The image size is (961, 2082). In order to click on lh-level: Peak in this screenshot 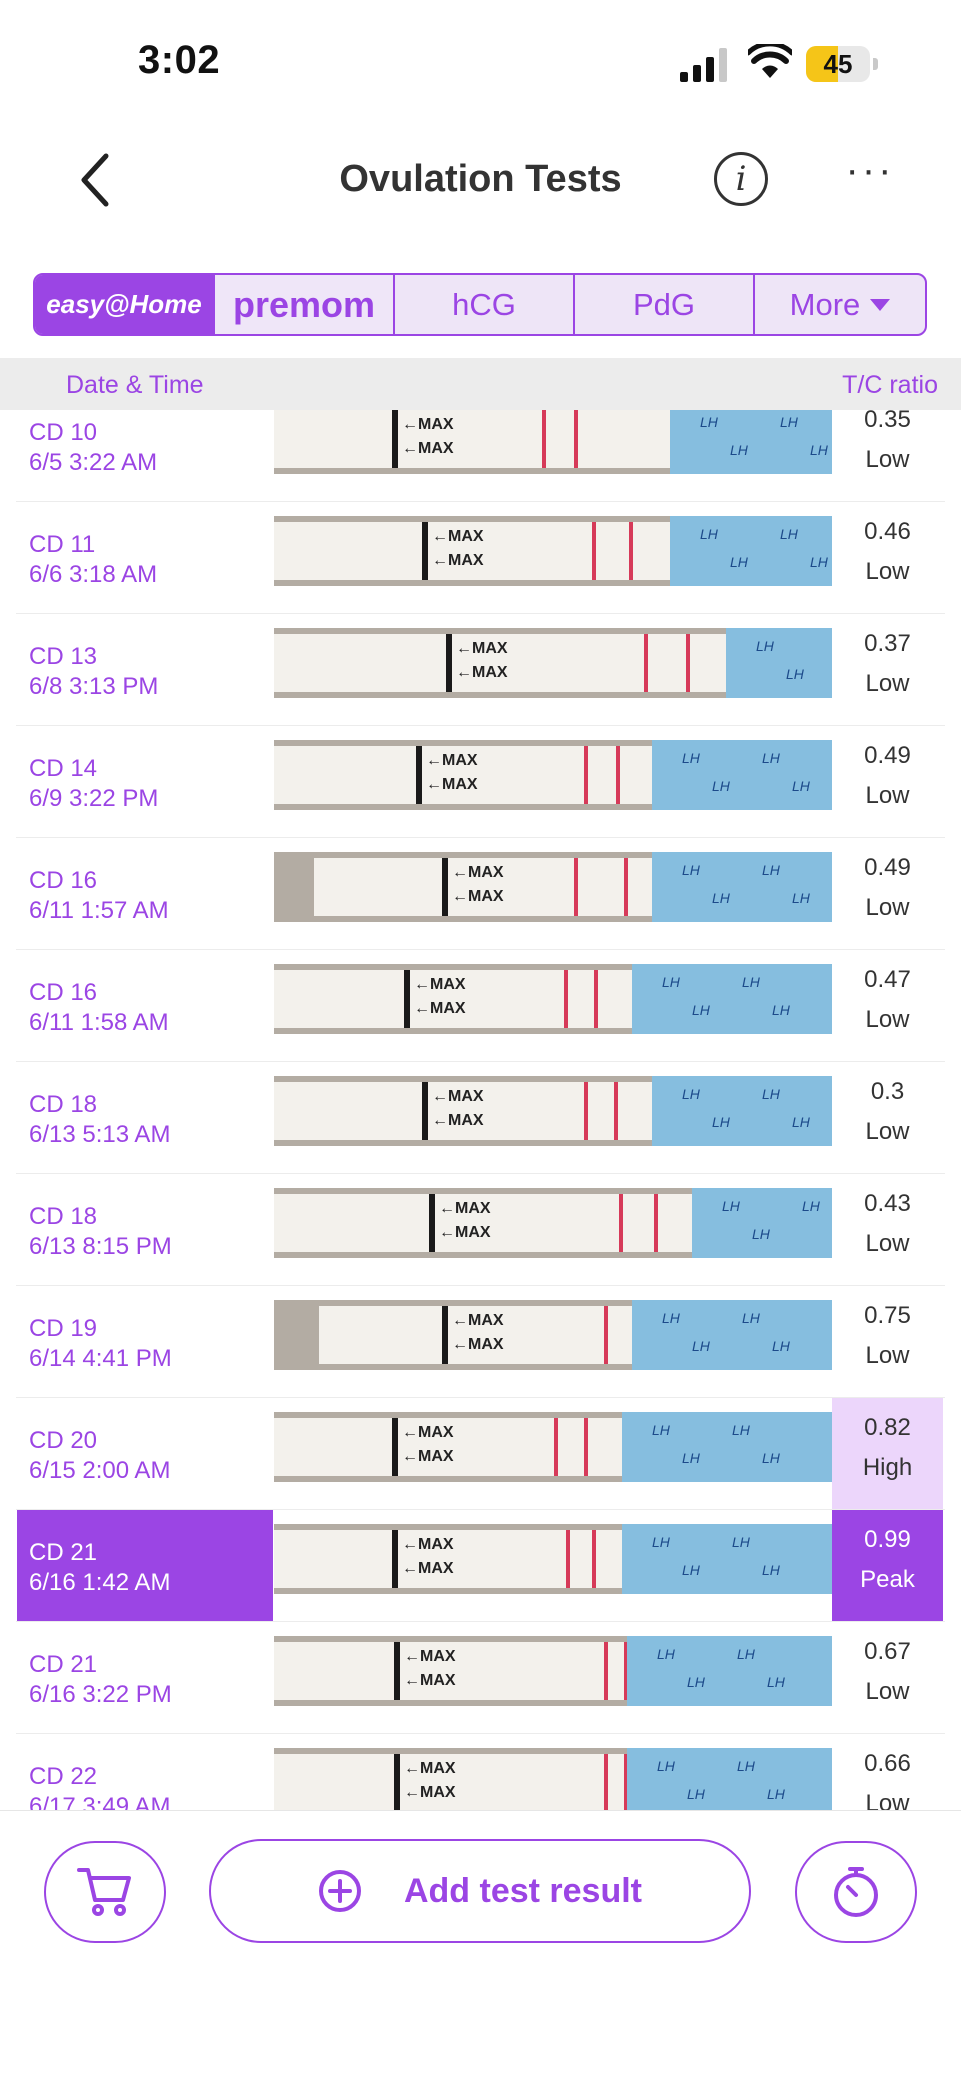, I will do `click(887, 1579)`.